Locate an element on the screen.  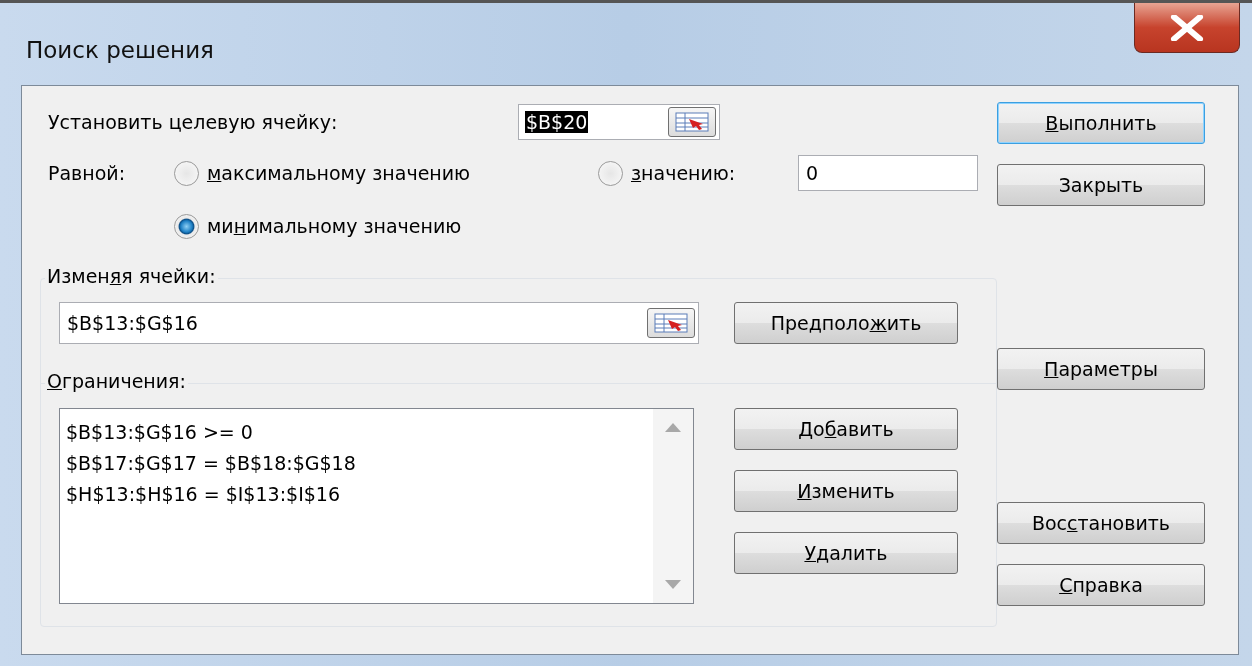
close-icon is located at coordinates (1187, 27).